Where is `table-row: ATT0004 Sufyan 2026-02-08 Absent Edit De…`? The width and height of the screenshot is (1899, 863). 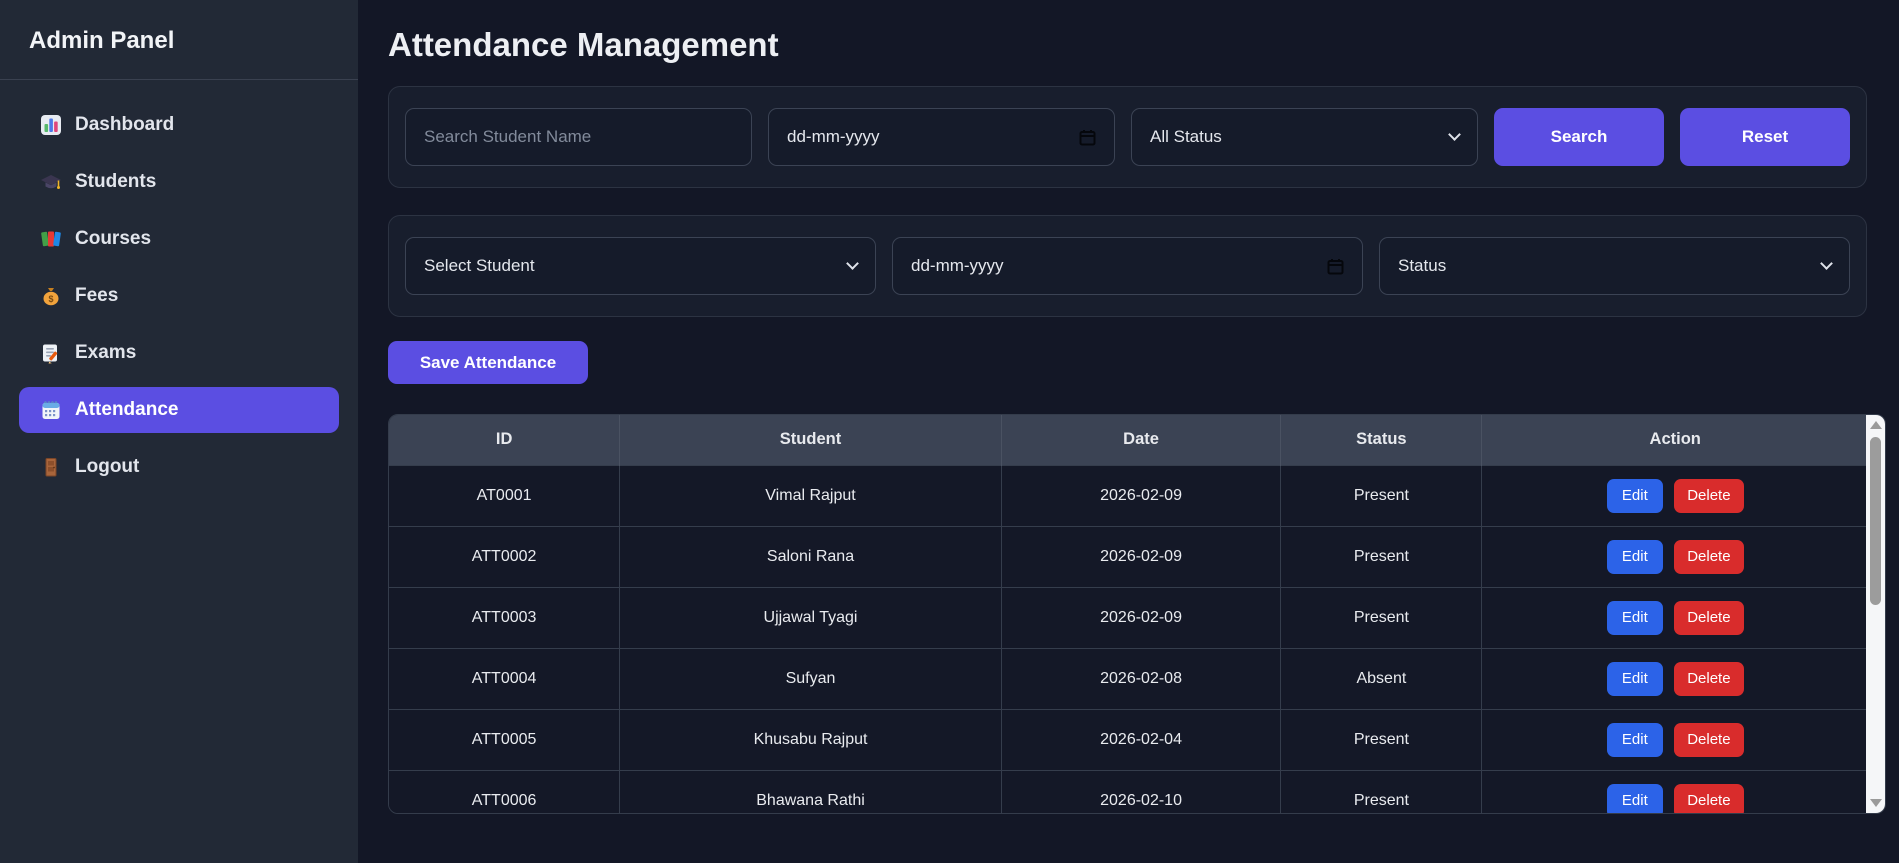 table-row: ATT0004 Sufyan 2026-02-08 Absent Edit De… is located at coordinates (1128, 678).